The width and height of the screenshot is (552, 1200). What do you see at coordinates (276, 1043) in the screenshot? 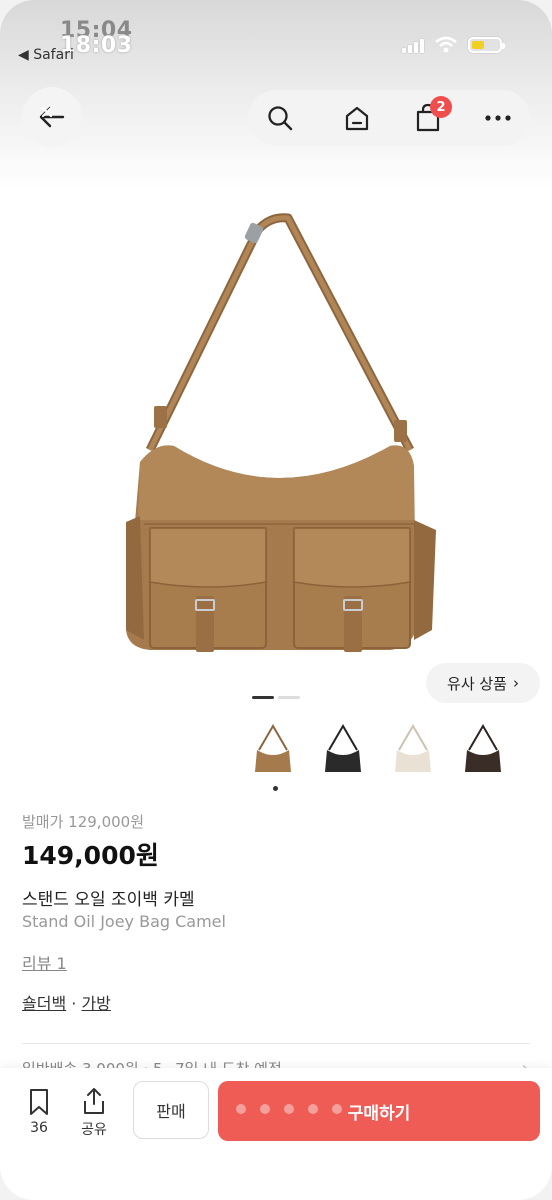
I see `divider` at bounding box center [276, 1043].